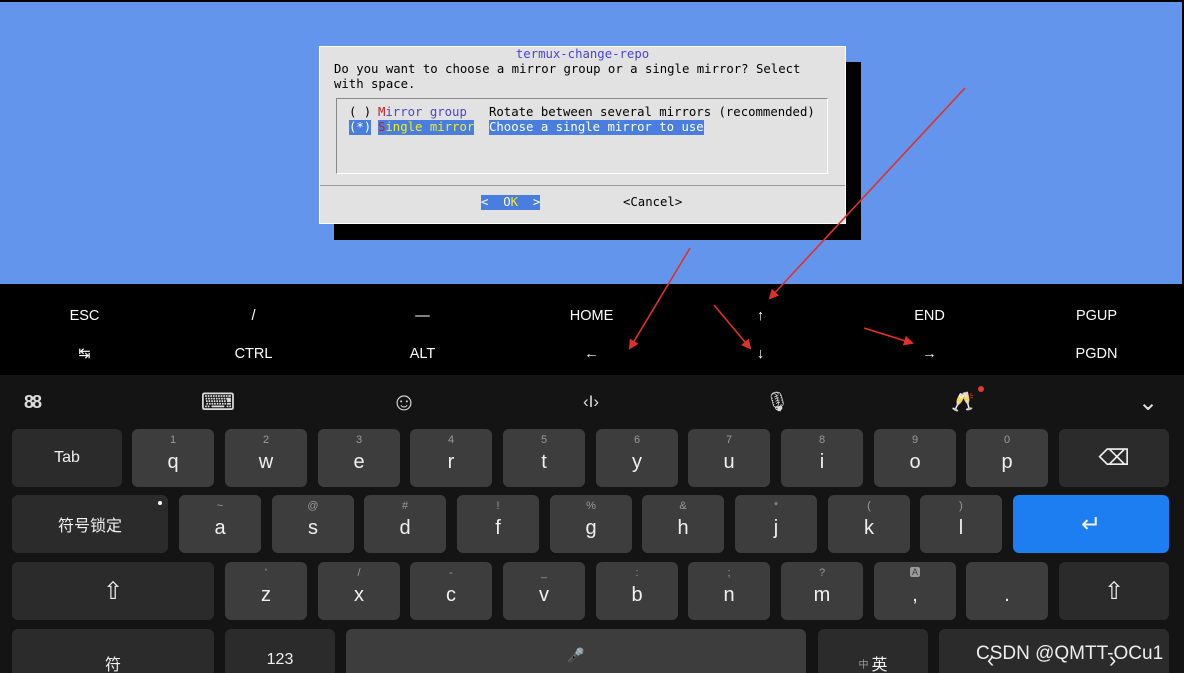 This screenshot has height=673, width=1184. Describe the element at coordinates (266, 458) in the screenshot. I see `key-w: 2w` at that location.